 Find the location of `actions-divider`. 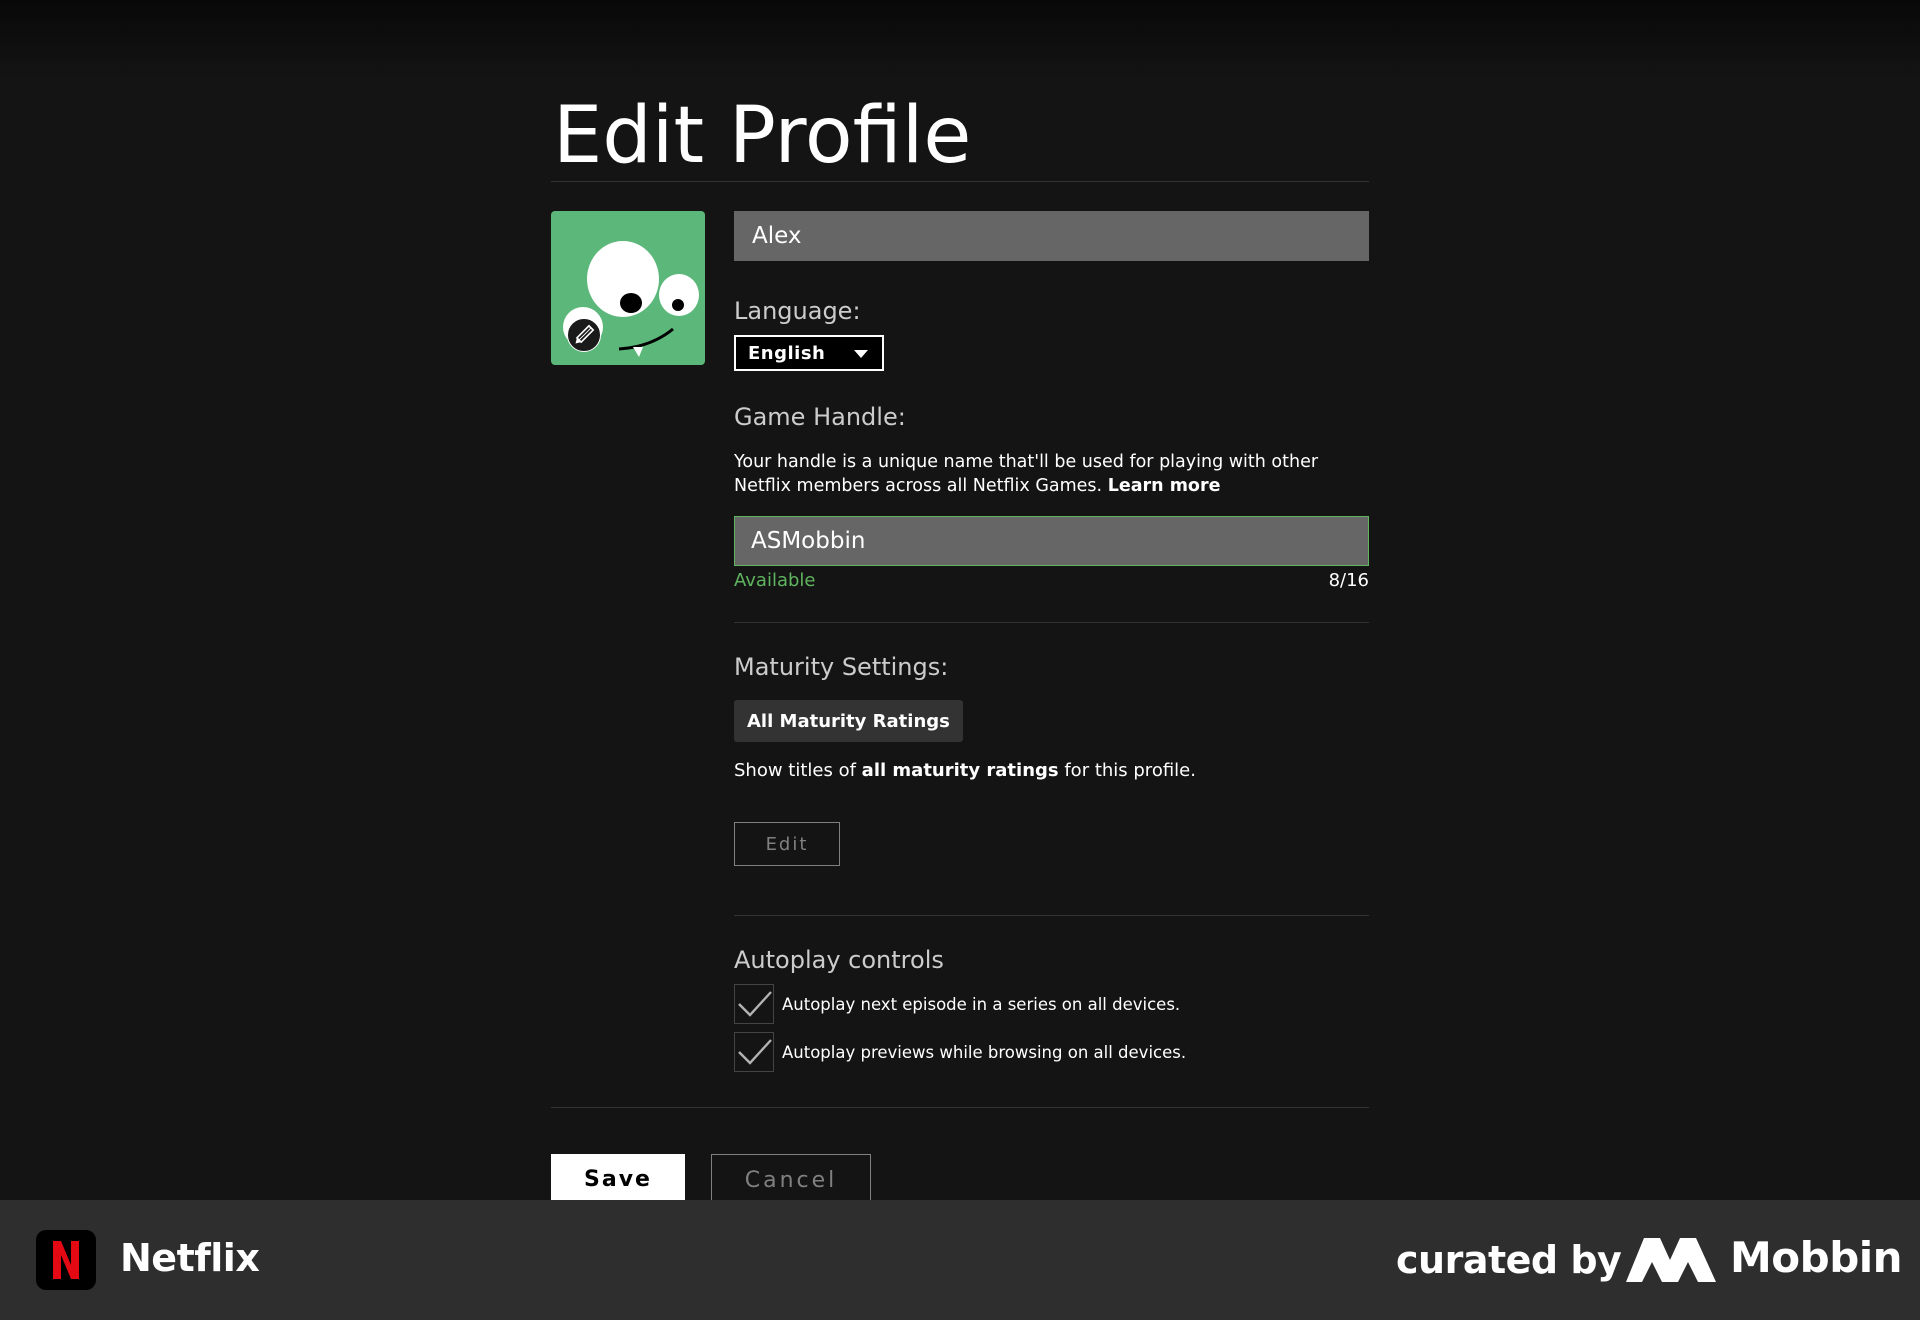

actions-divider is located at coordinates (960, 1107).